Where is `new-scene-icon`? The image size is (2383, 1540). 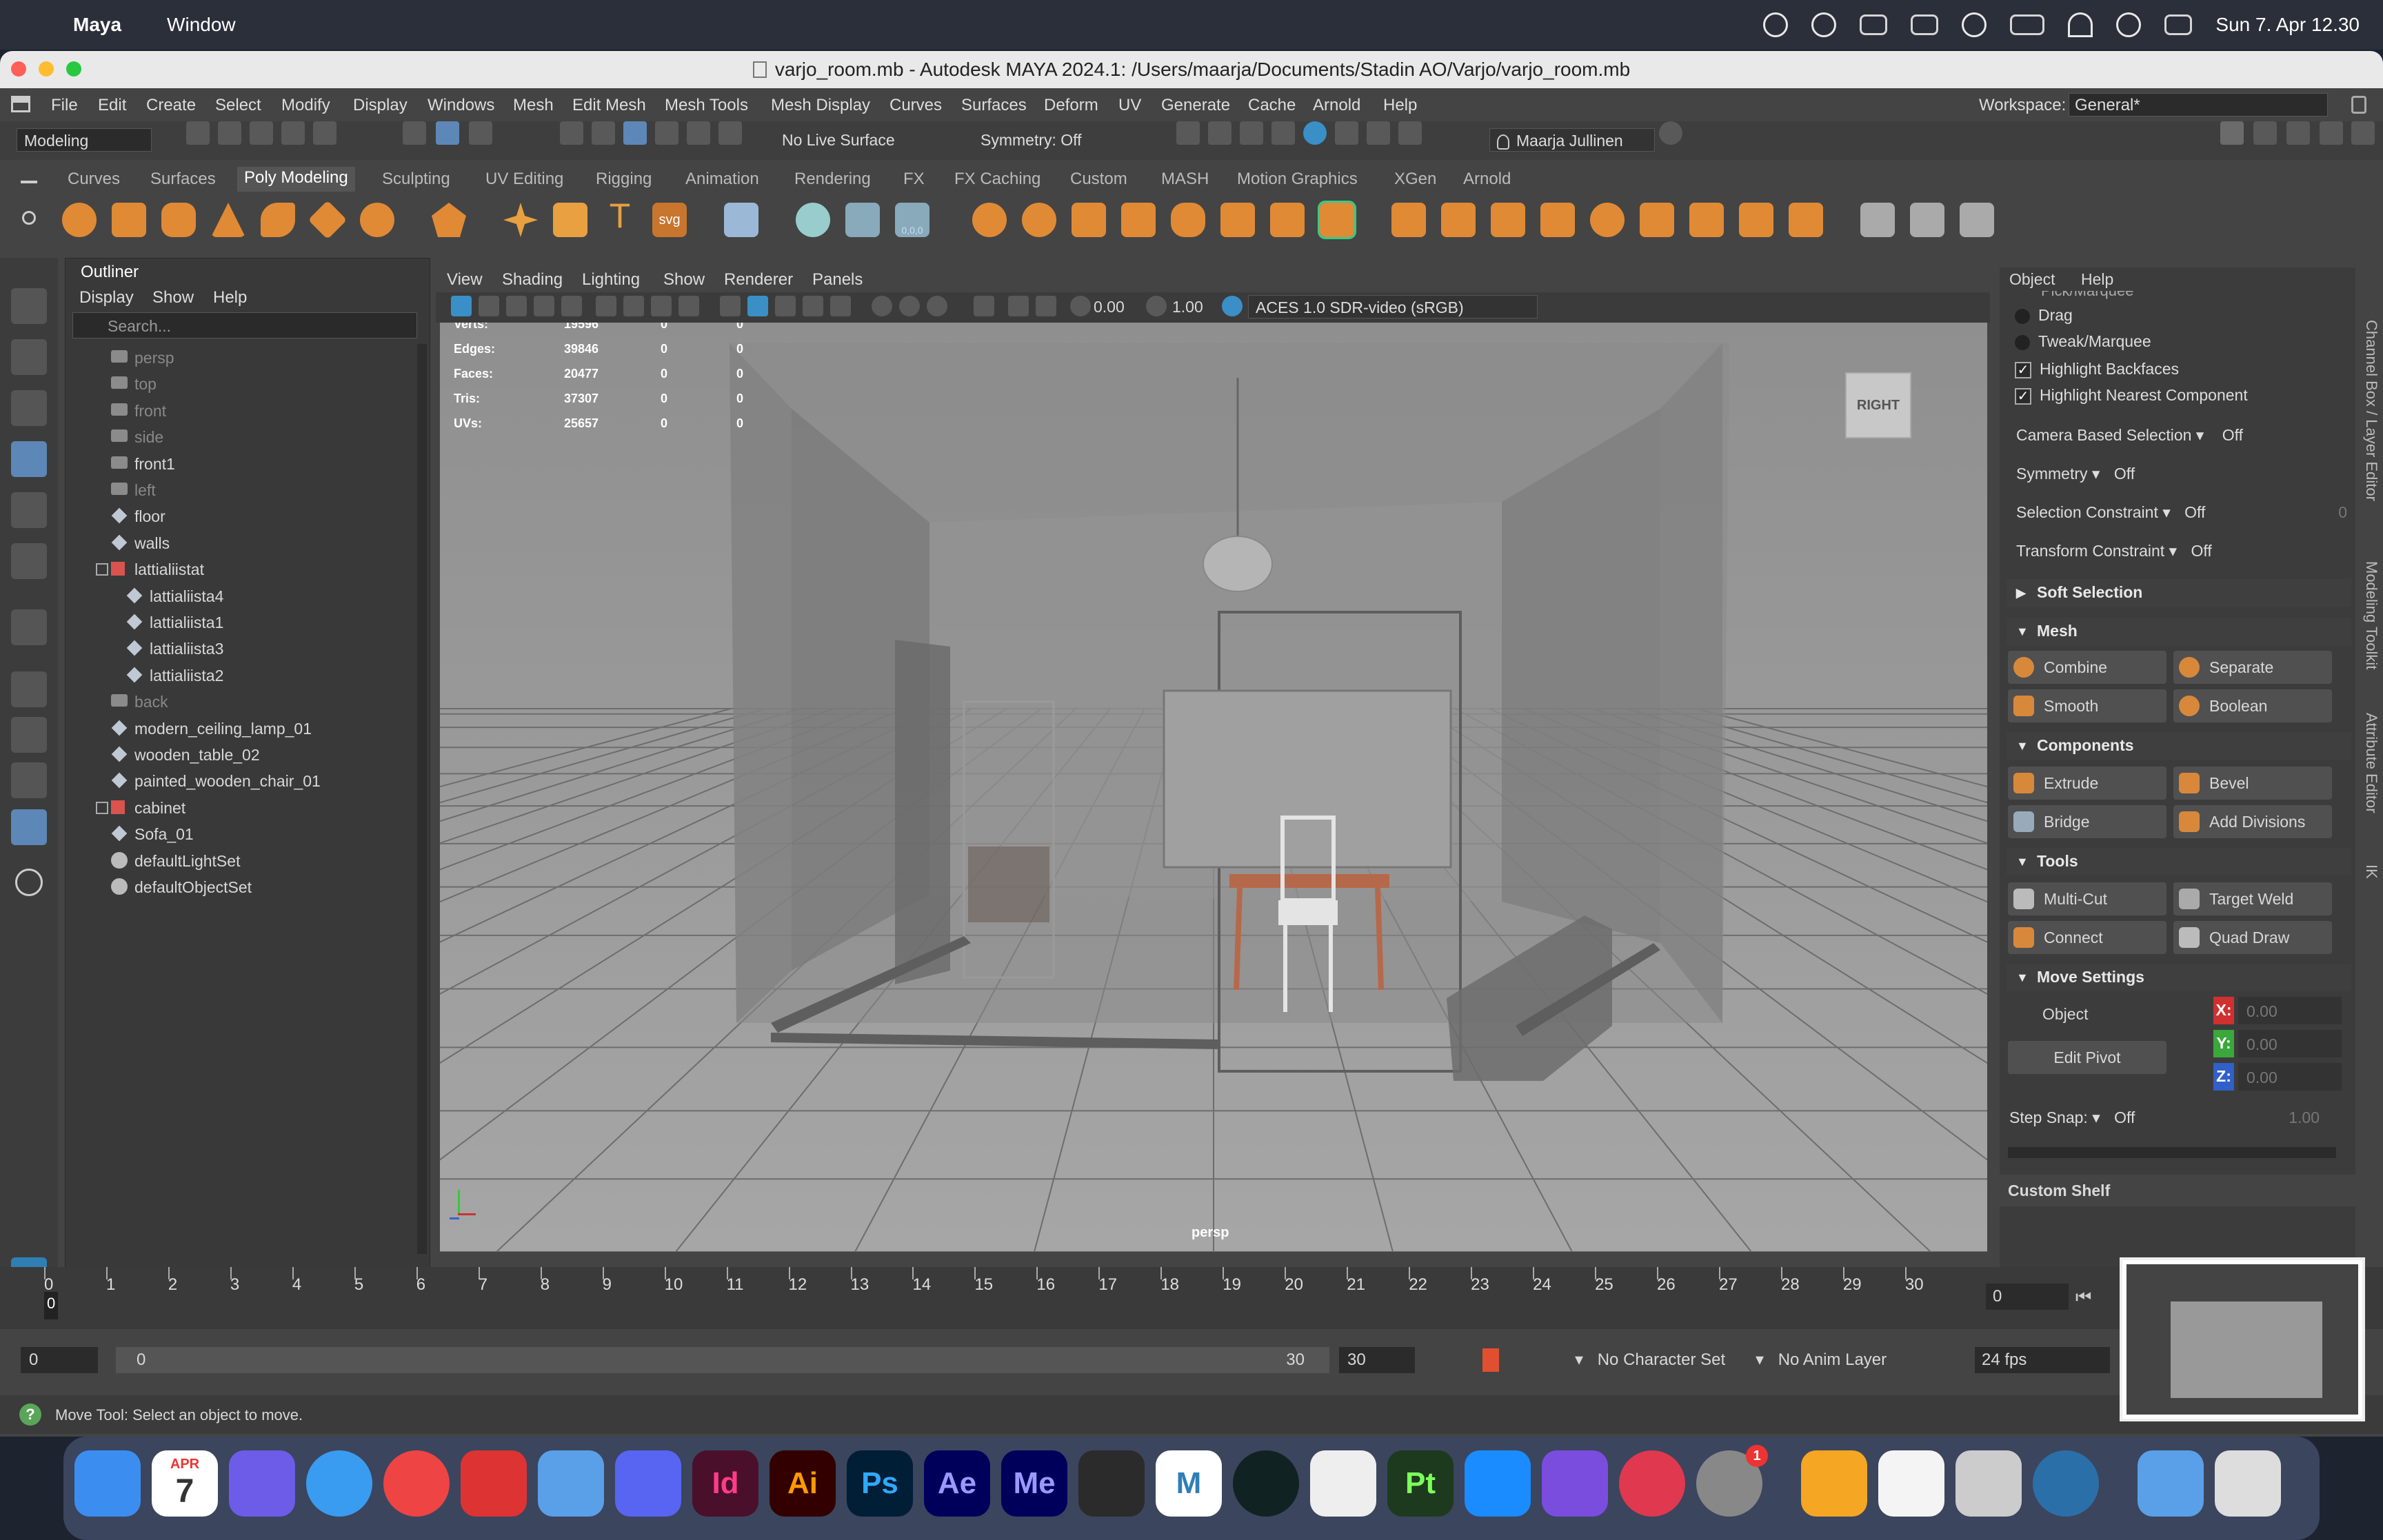 new-scene-icon is located at coordinates (198, 133).